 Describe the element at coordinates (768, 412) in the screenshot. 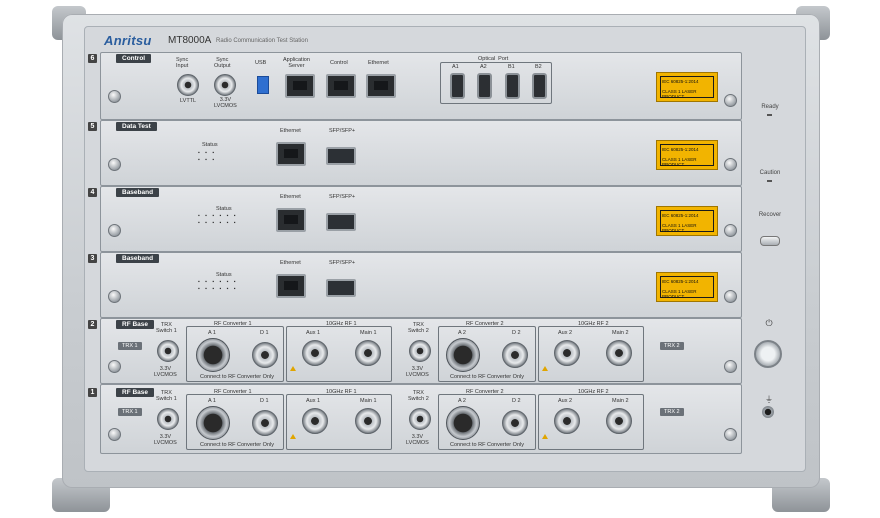

I see `ground-terminal` at that location.